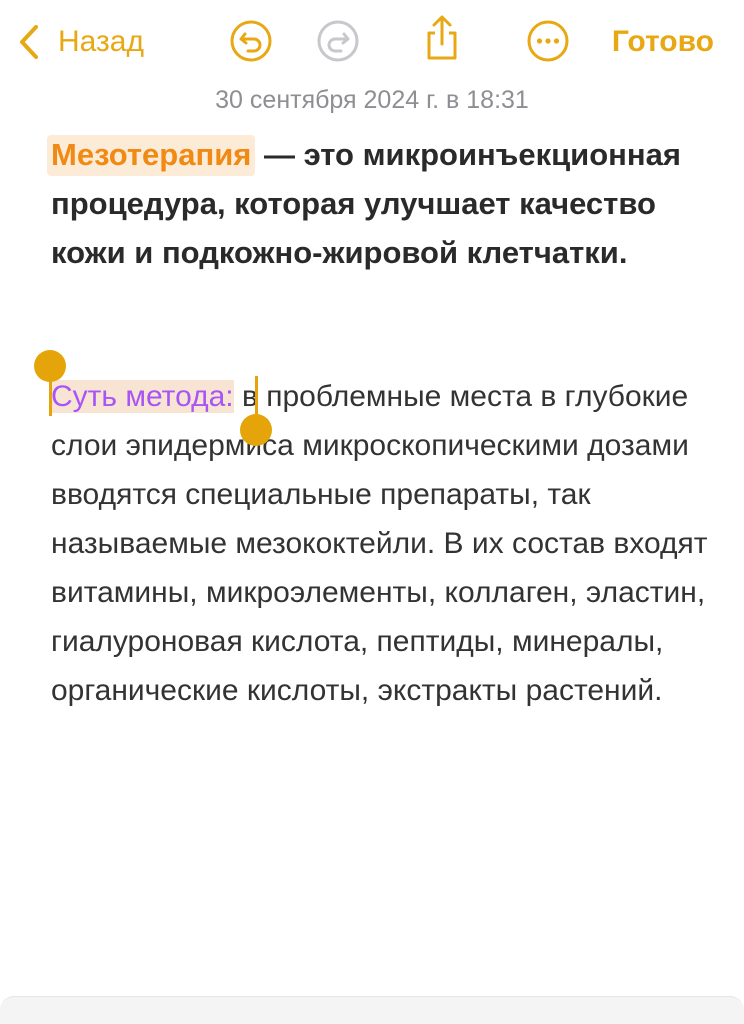 Image resolution: width=744 pixels, height=1024 pixels. I want to click on redo-icon, so click(338, 43).